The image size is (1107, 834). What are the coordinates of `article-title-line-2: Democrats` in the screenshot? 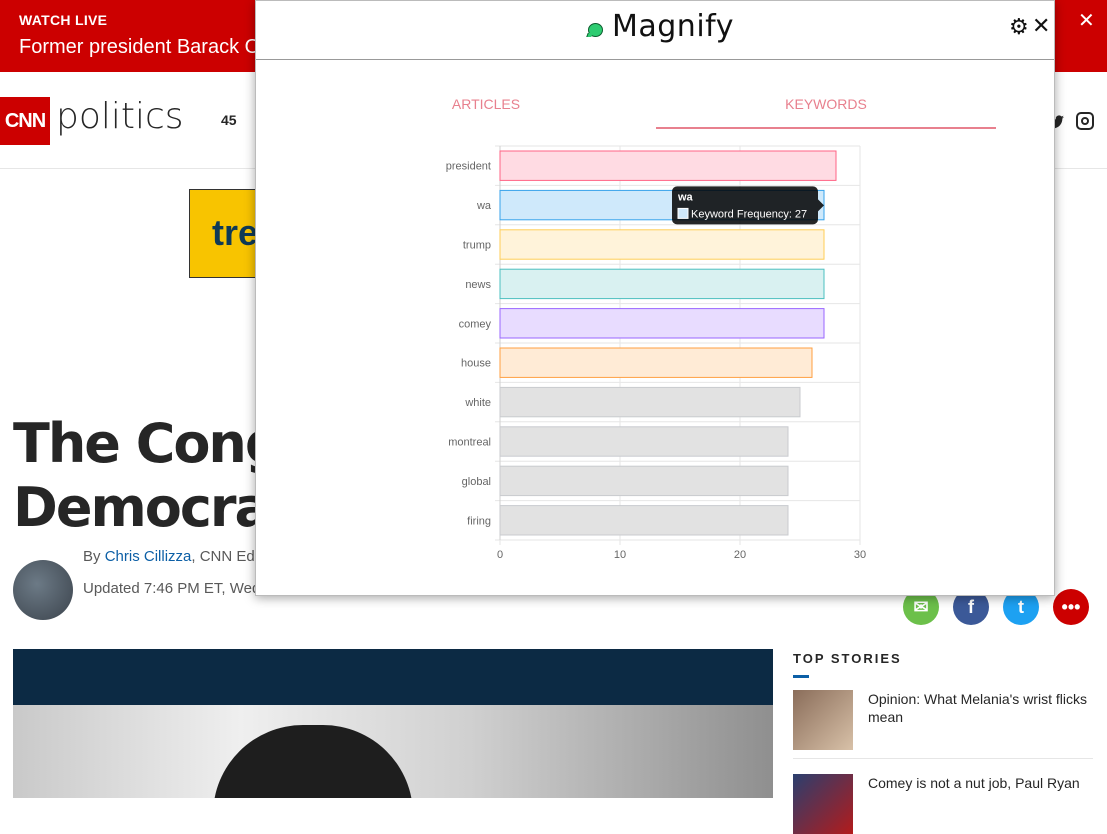 It's located at (138, 507).